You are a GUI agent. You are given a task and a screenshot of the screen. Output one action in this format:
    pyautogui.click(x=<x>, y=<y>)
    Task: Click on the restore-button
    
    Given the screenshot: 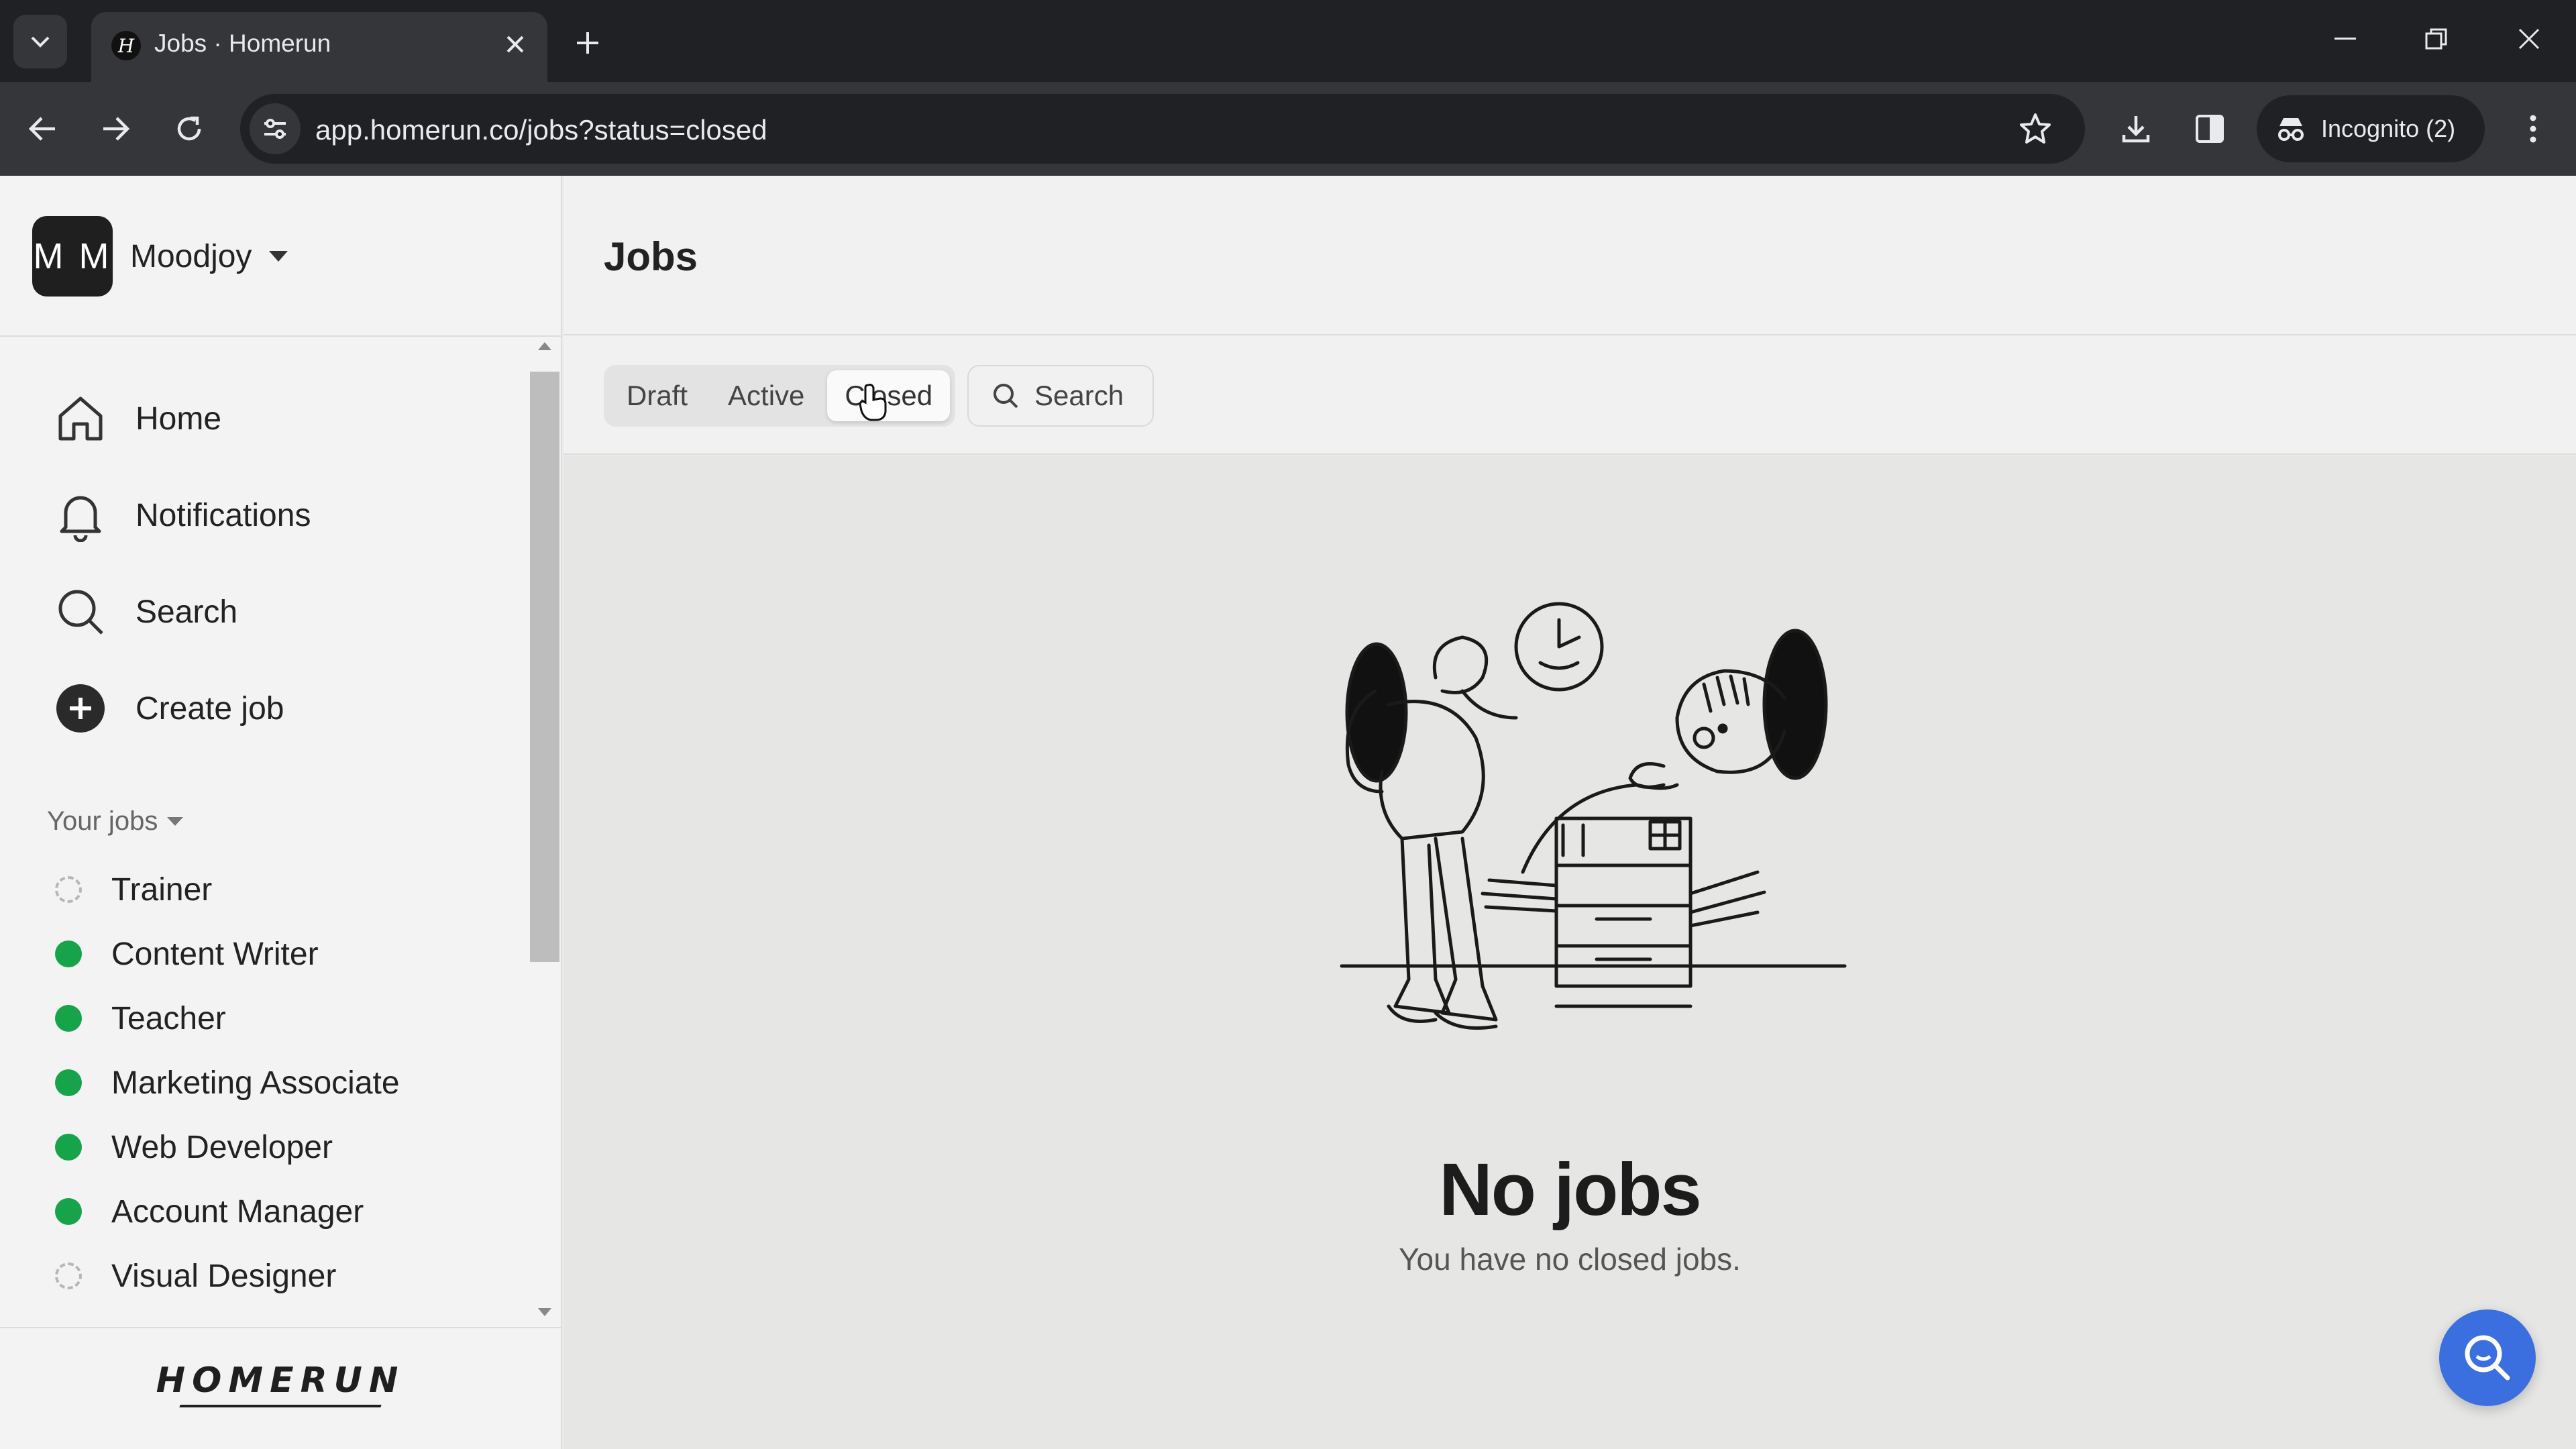 What is the action you would take?
    pyautogui.click(x=2436, y=39)
    